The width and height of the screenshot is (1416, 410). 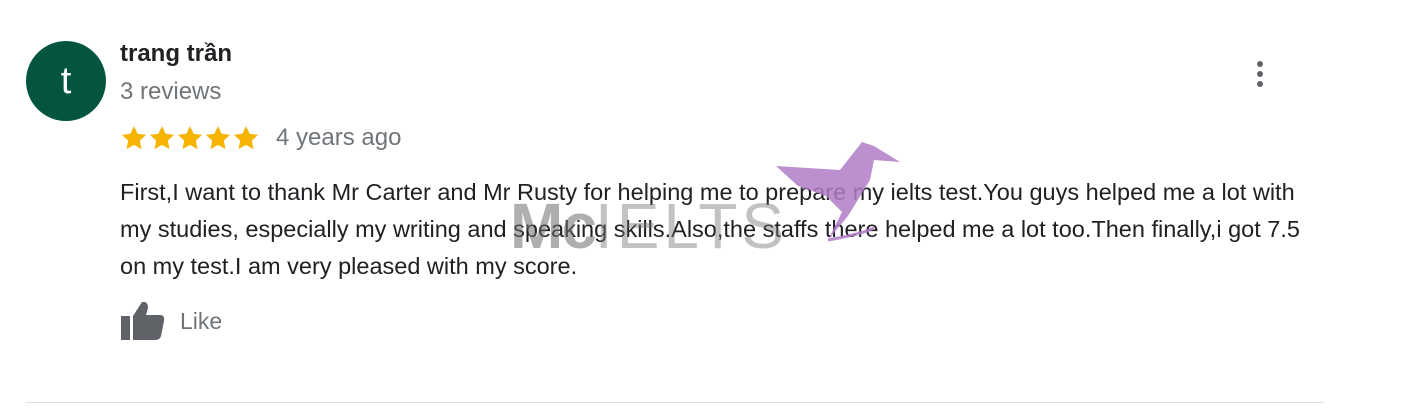 I want to click on divider, so click(x=675, y=402).